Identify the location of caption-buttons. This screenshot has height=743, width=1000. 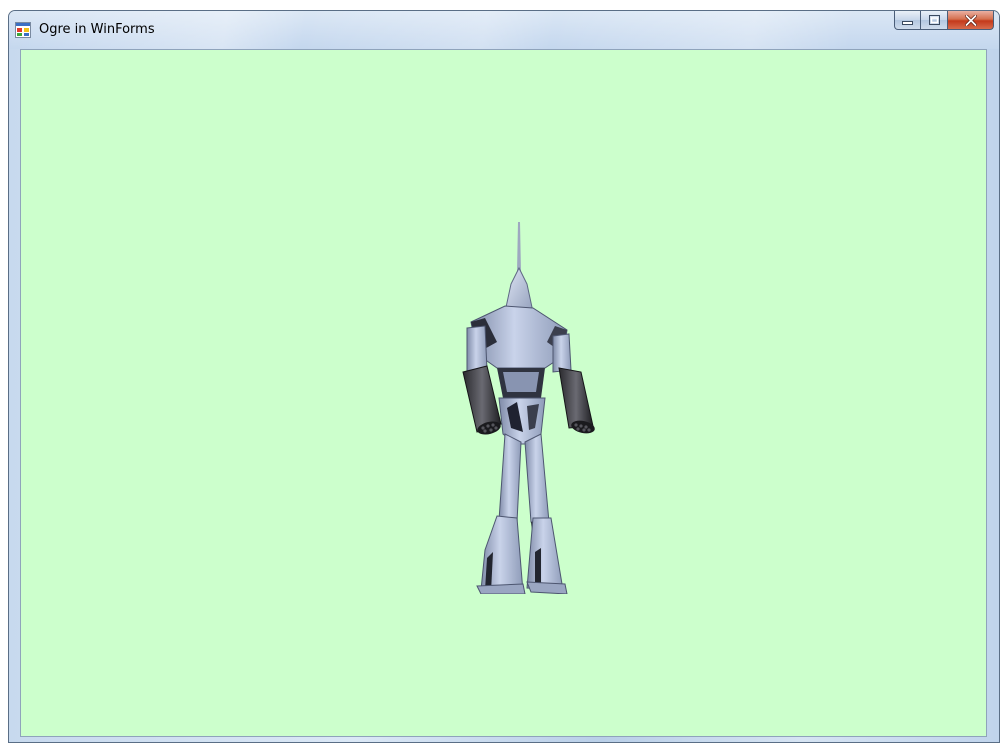
(944, 21).